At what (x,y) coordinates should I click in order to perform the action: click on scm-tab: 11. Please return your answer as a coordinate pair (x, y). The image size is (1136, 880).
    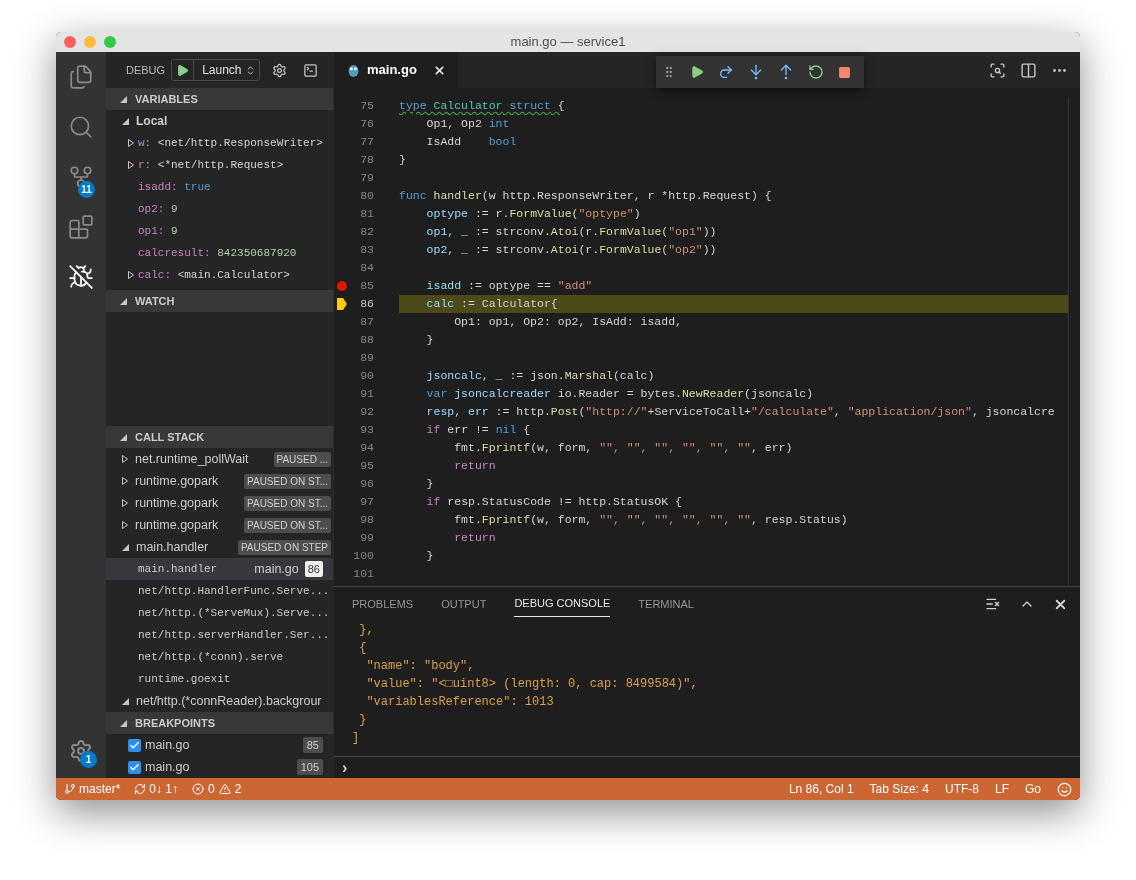
    Looking at the image, I should click on (81, 177).